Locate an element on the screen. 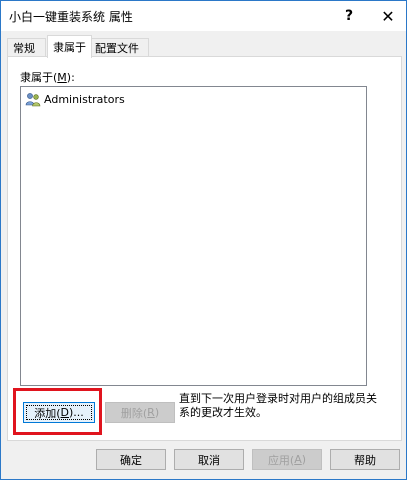  highlight-annotation is located at coordinates (57, 411).